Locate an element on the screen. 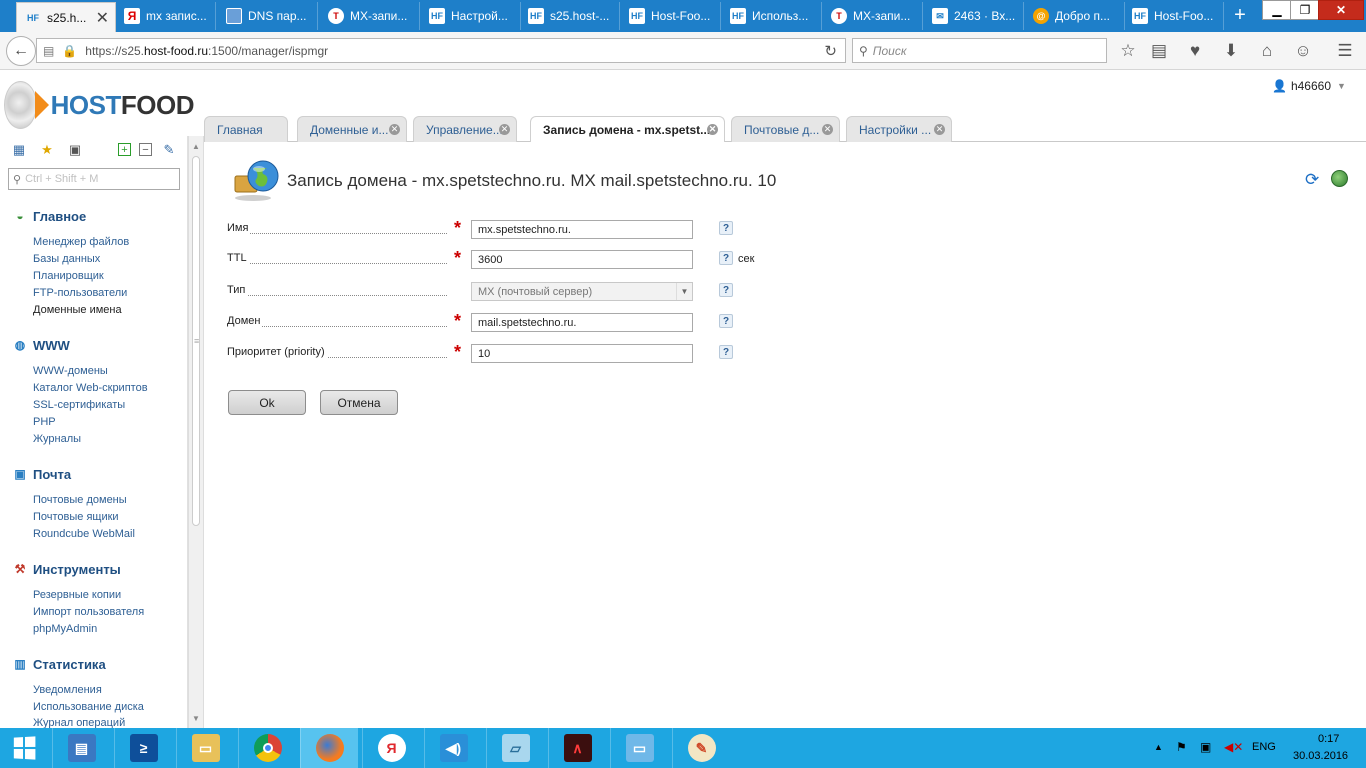 The height and width of the screenshot is (768, 1366). domain-input is located at coordinates (582, 322).